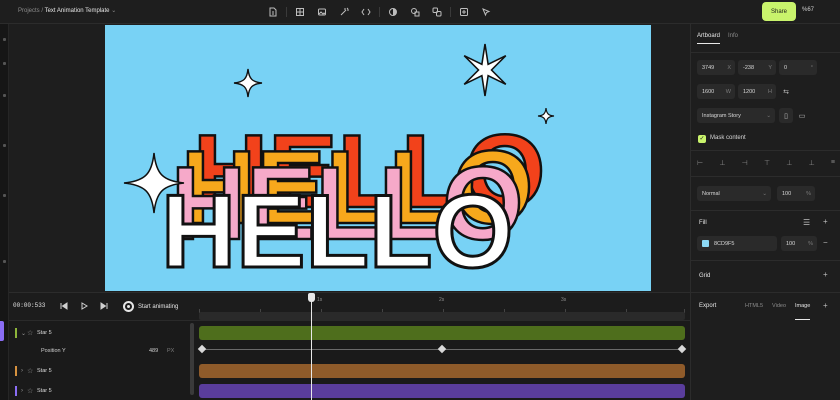 This screenshot has width=840, height=400. Describe the element at coordinates (786, 115) in the screenshot. I see `portrait-orientation-icon: ▯` at that location.